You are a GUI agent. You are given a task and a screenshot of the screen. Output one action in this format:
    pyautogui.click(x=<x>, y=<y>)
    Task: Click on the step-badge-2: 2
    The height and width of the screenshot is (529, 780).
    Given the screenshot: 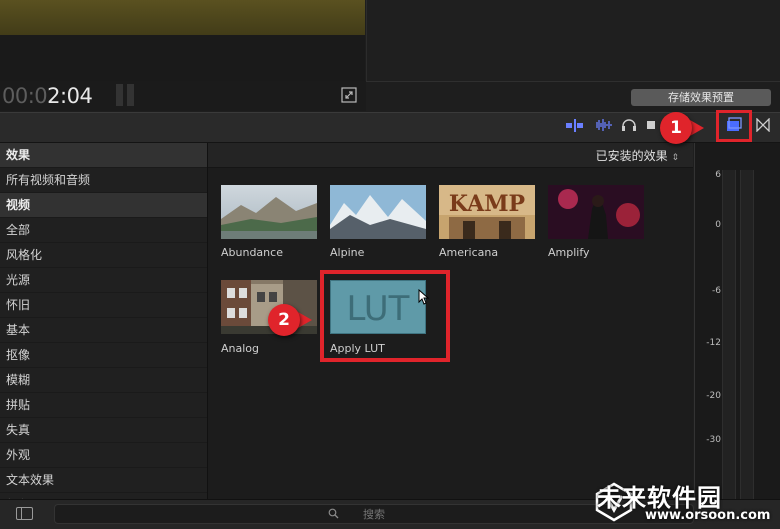 What is the action you would take?
    pyautogui.click(x=284, y=320)
    